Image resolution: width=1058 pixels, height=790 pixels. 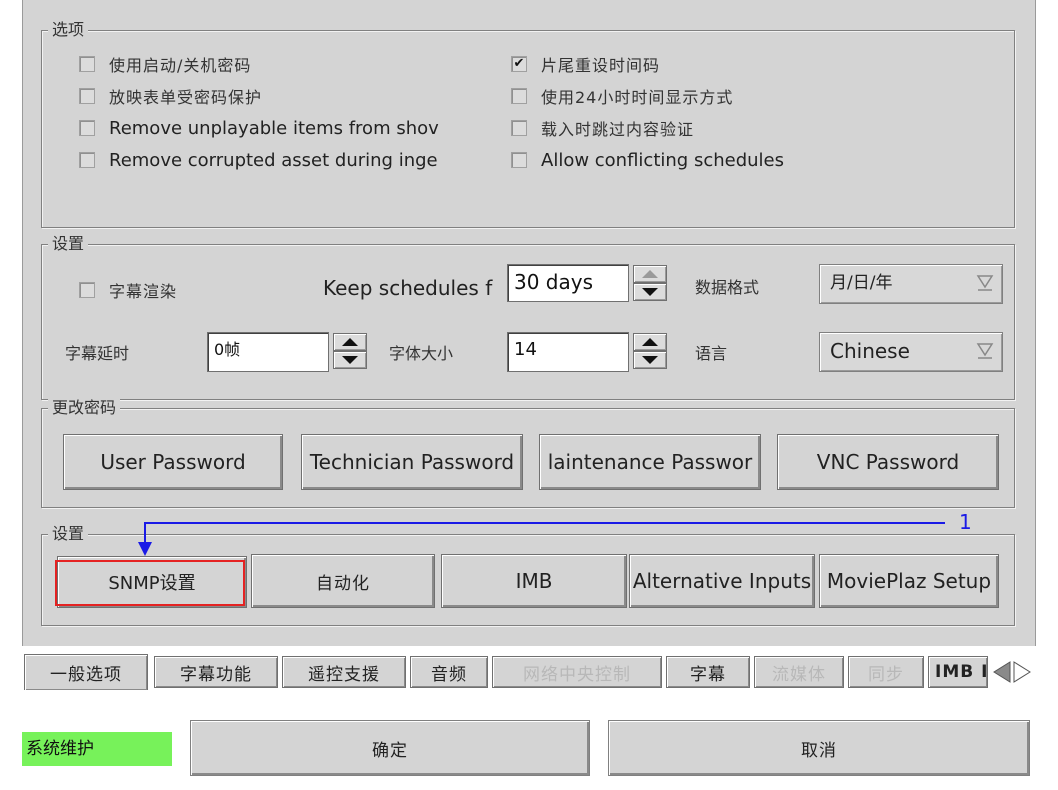 I want to click on subtitle-render-label: 字幕渲染, so click(x=143, y=291).